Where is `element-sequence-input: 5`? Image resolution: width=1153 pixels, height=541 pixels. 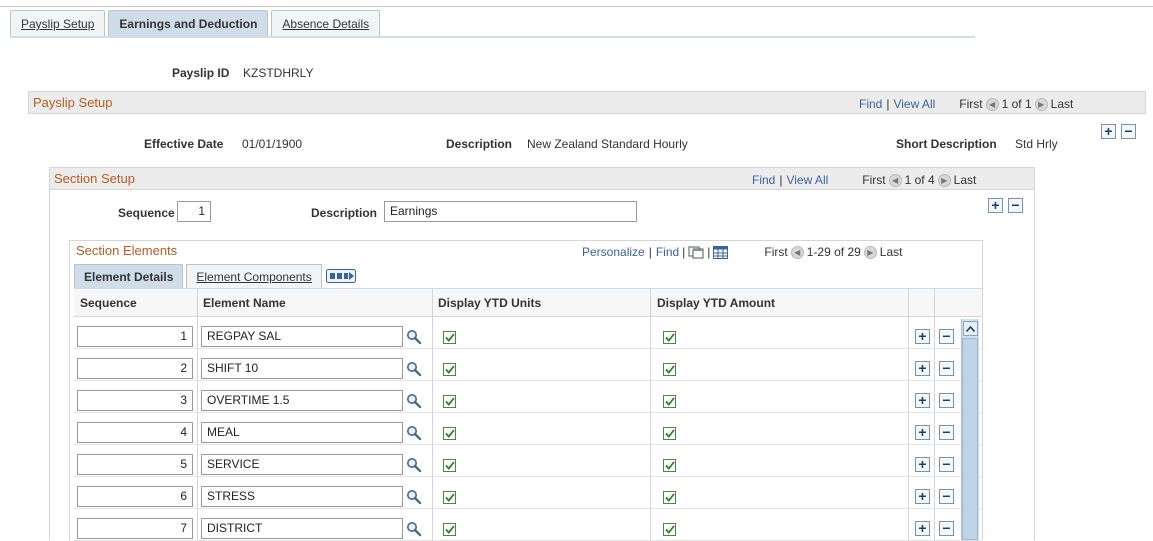 element-sequence-input: 5 is located at coordinates (135, 464).